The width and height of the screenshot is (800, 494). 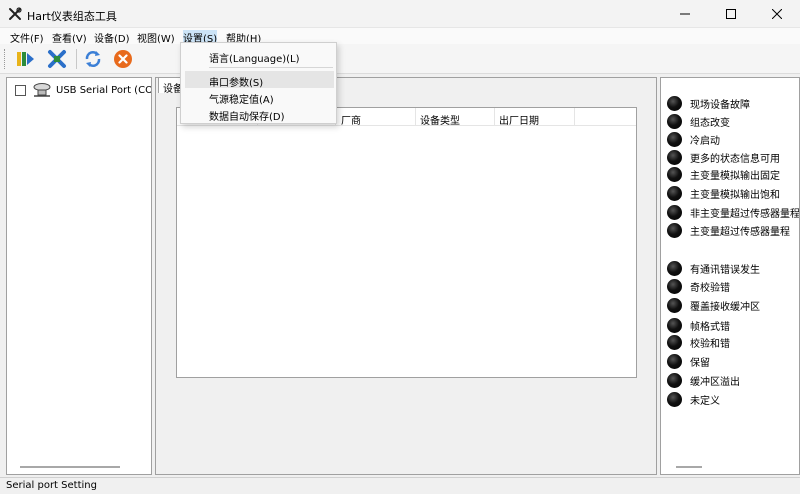 I want to click on status-label: 冷启动, so click(x=705, y=141).